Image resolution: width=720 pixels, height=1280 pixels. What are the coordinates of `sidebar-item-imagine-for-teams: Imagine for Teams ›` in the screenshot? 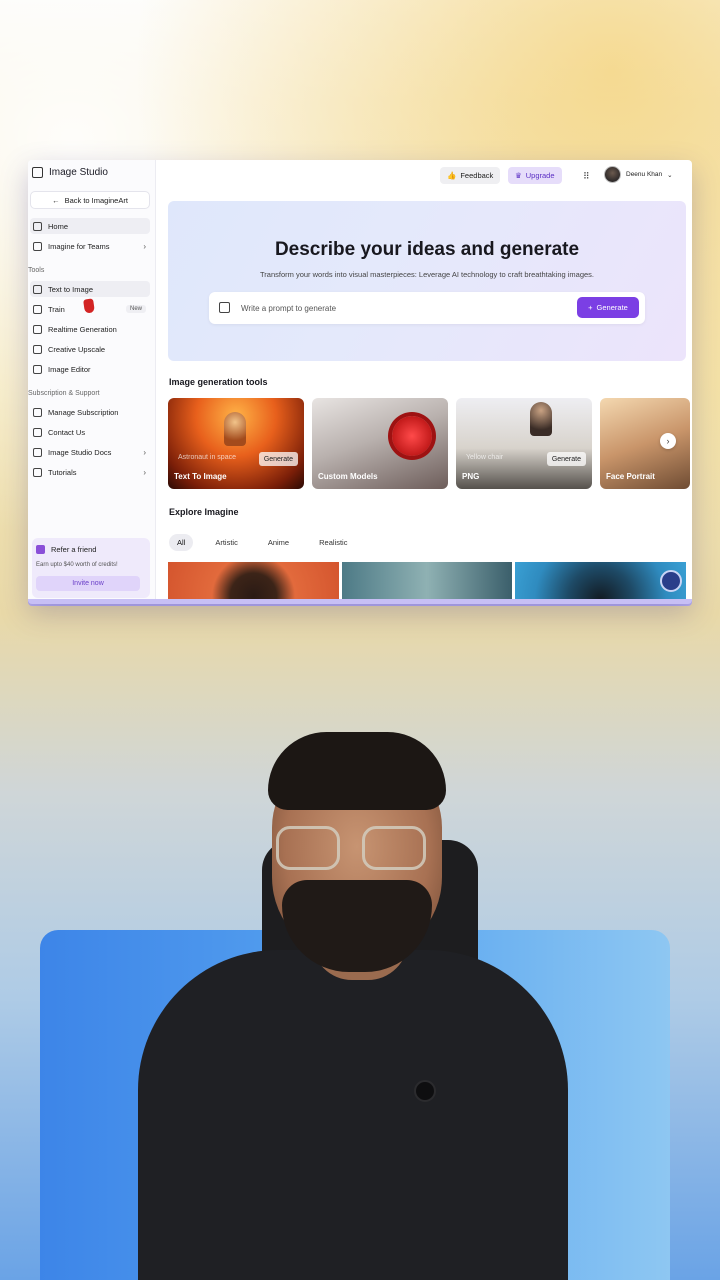 It's located at (90, 246).